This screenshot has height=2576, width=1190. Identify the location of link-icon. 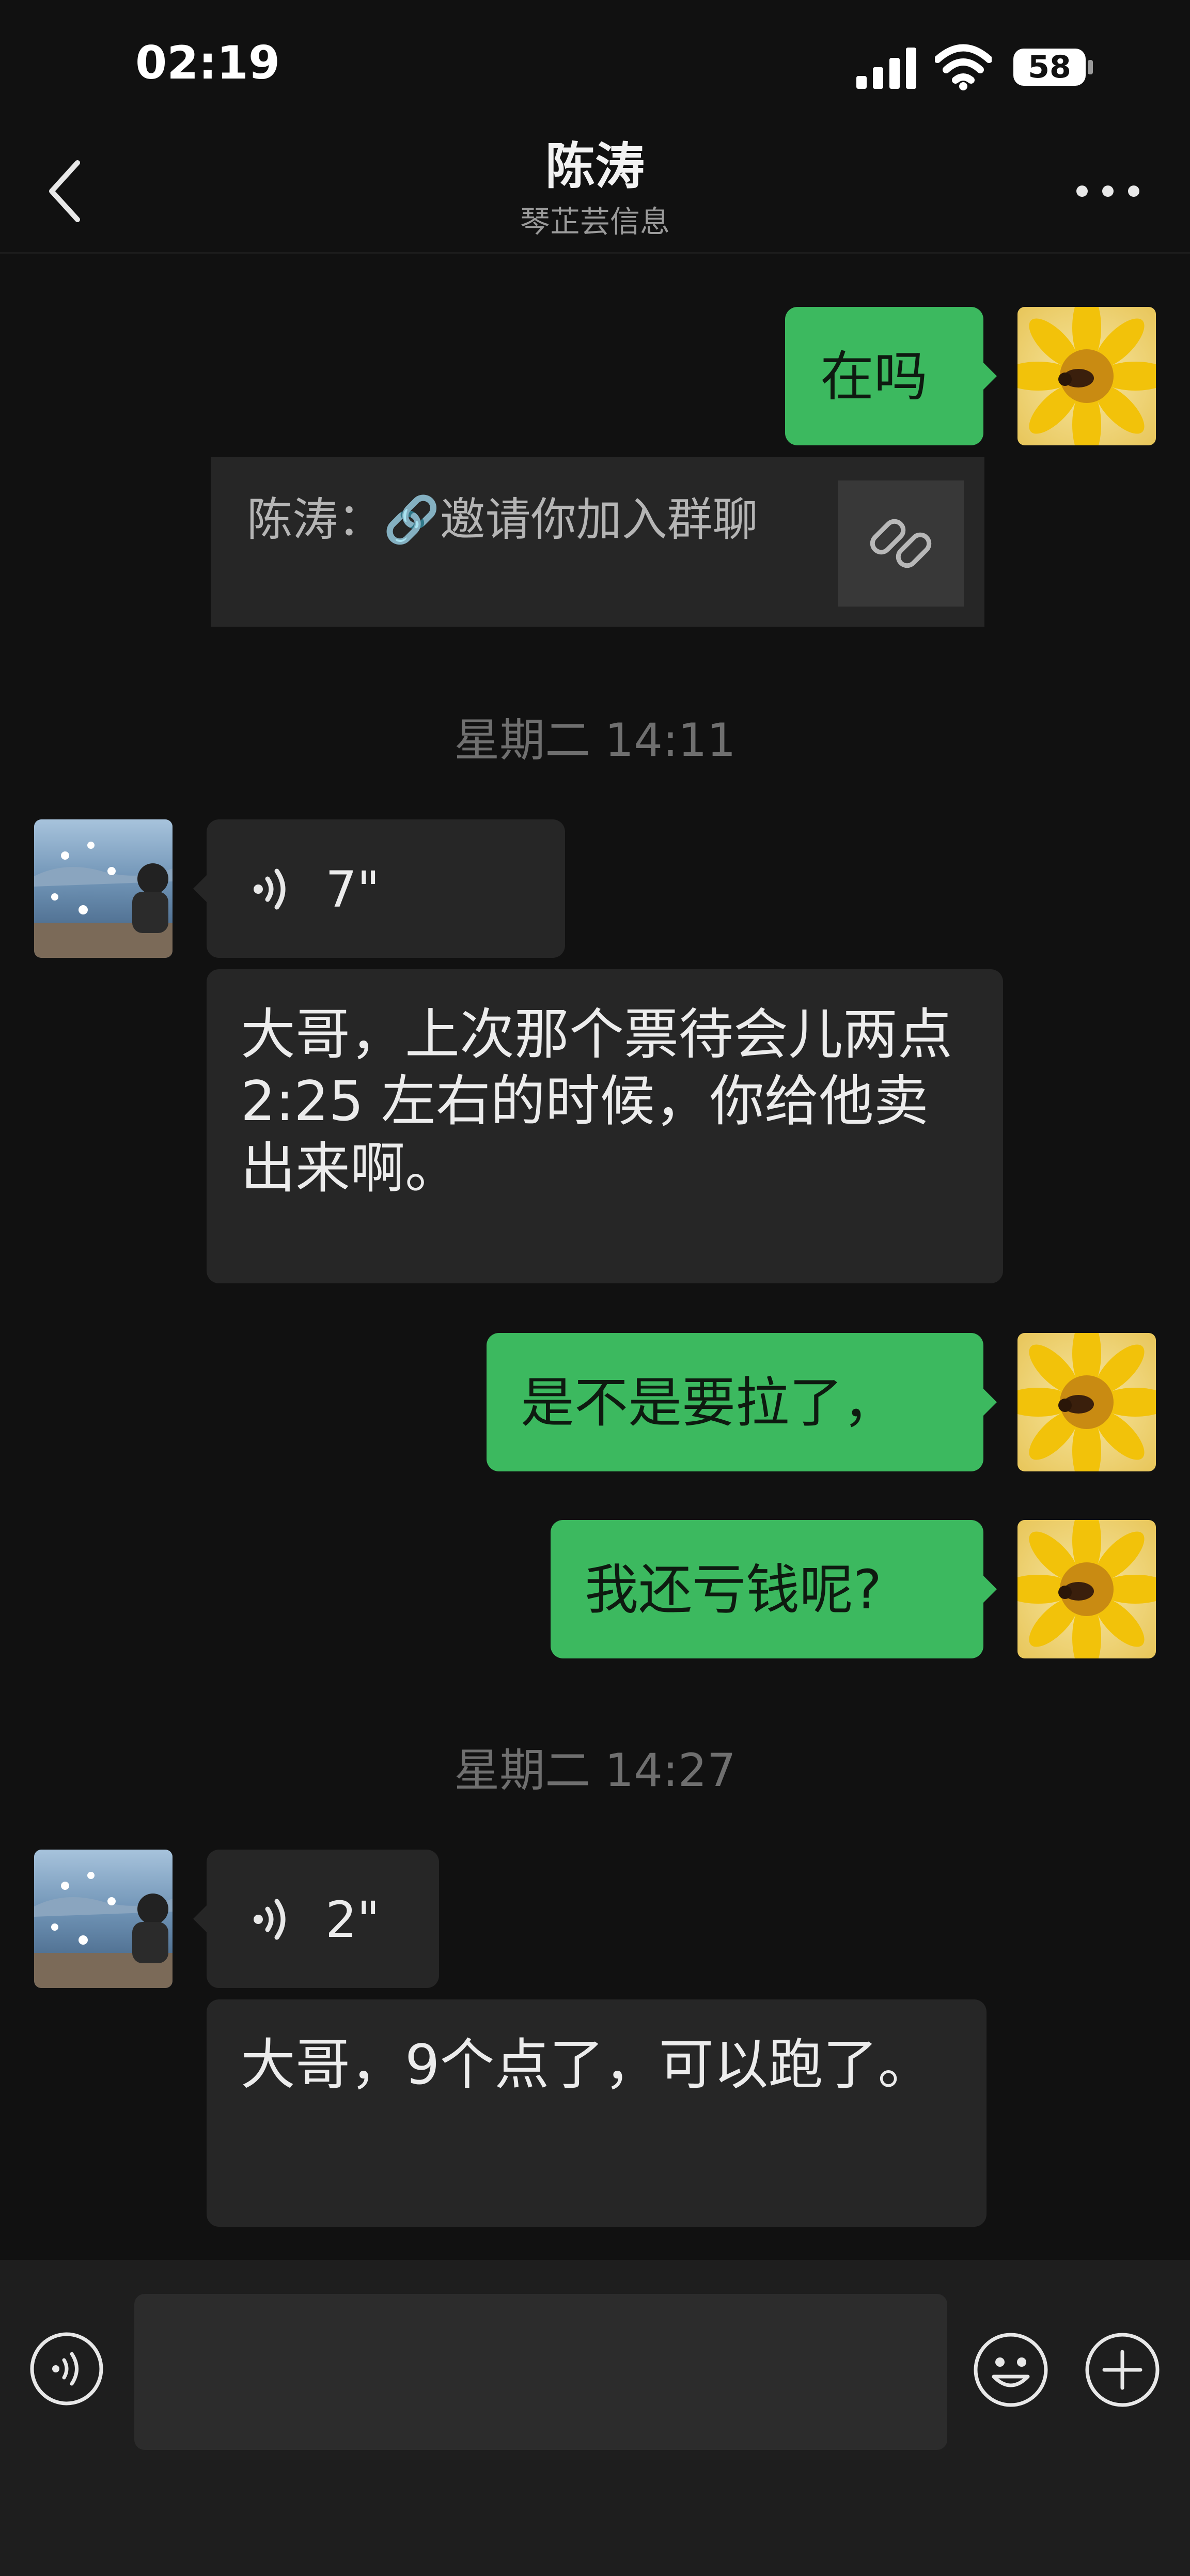
(901, 543).